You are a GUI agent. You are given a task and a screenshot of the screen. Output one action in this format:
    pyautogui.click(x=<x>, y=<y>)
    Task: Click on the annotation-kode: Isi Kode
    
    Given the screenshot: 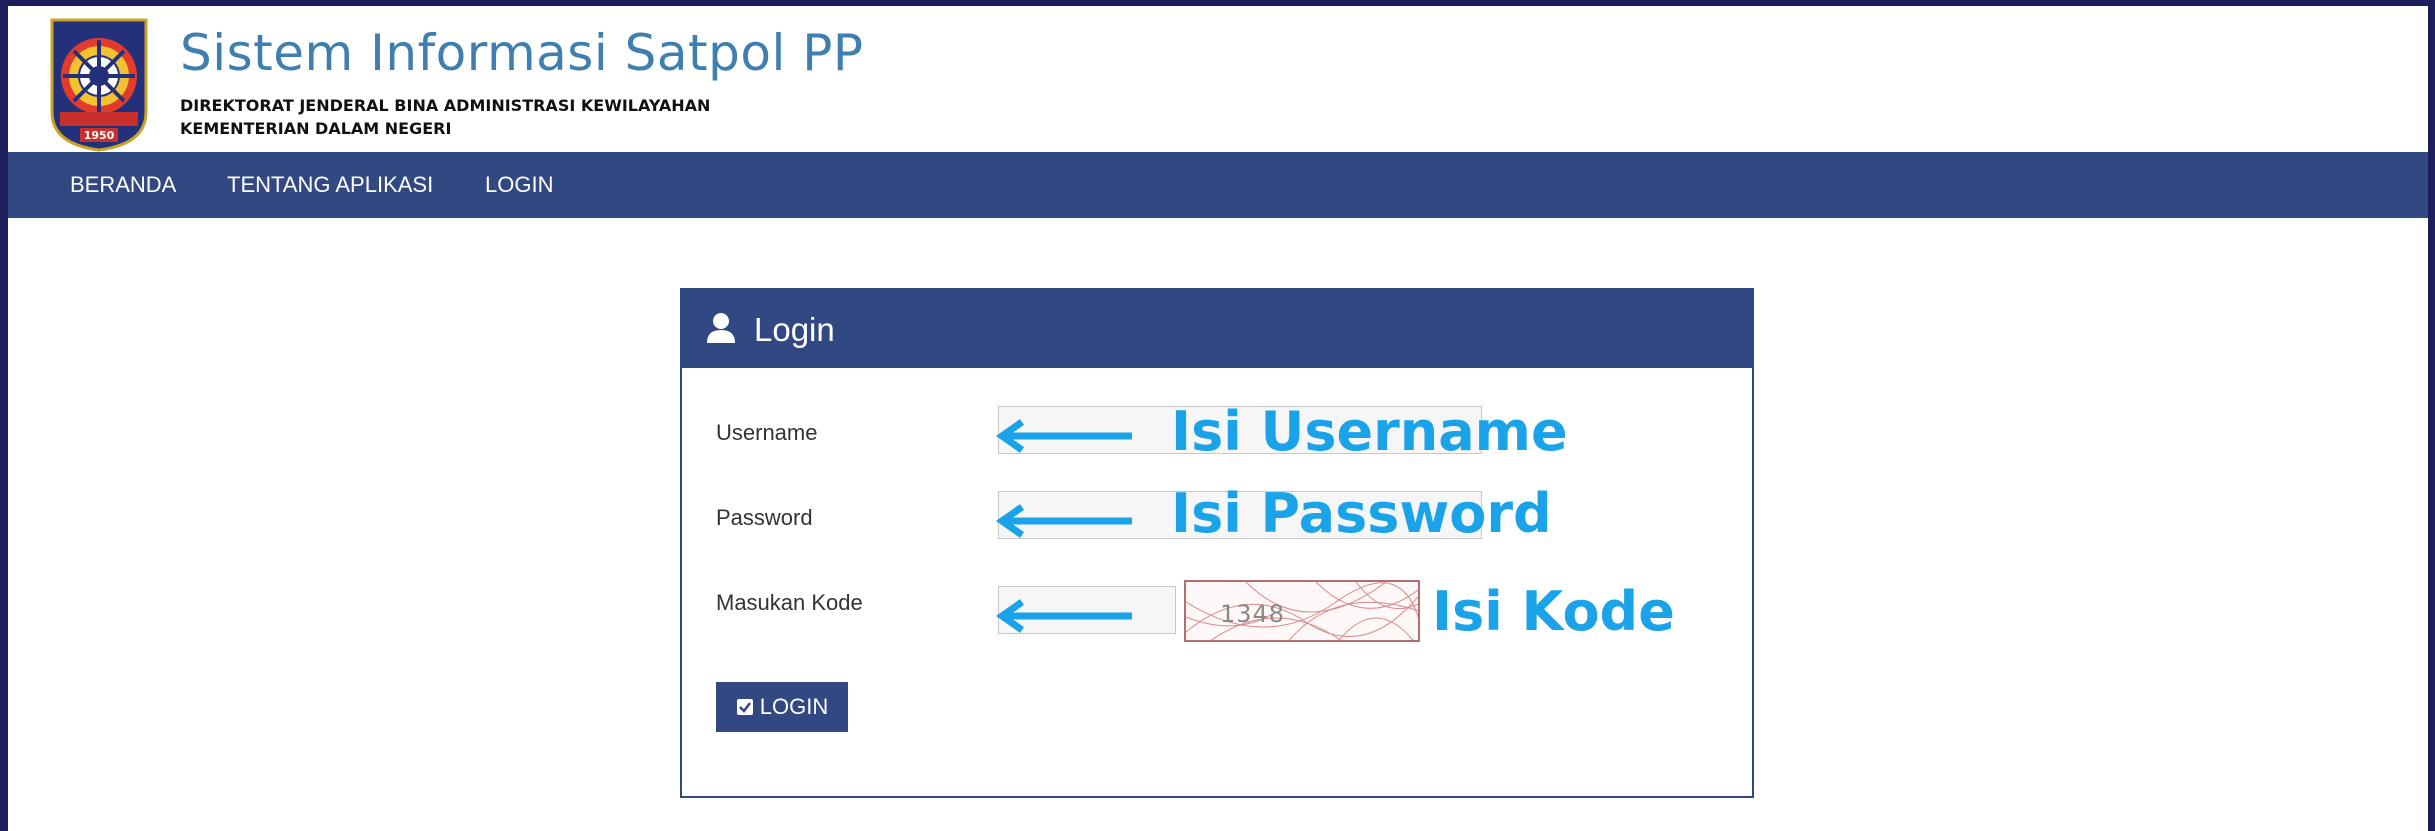 What is the action you would take?
    pyautogui.click(x=1553, y=611)
    